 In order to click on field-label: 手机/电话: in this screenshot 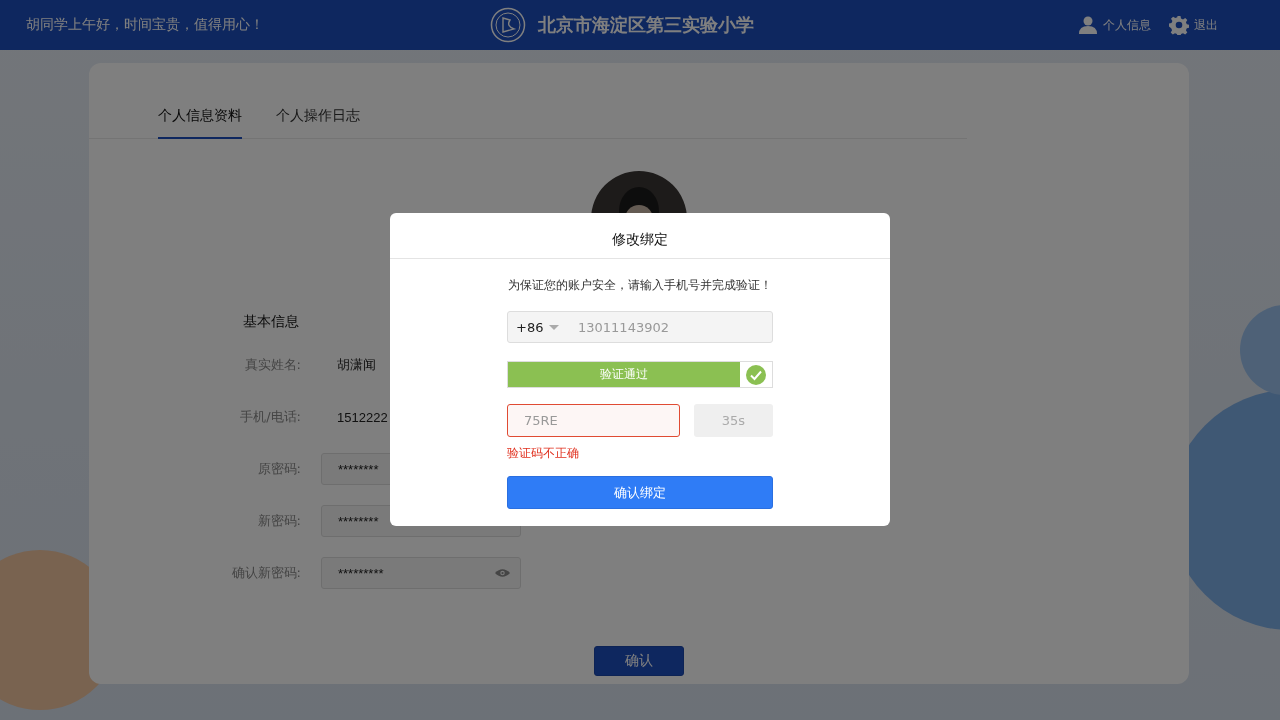, I will do `click(270, 417)`.